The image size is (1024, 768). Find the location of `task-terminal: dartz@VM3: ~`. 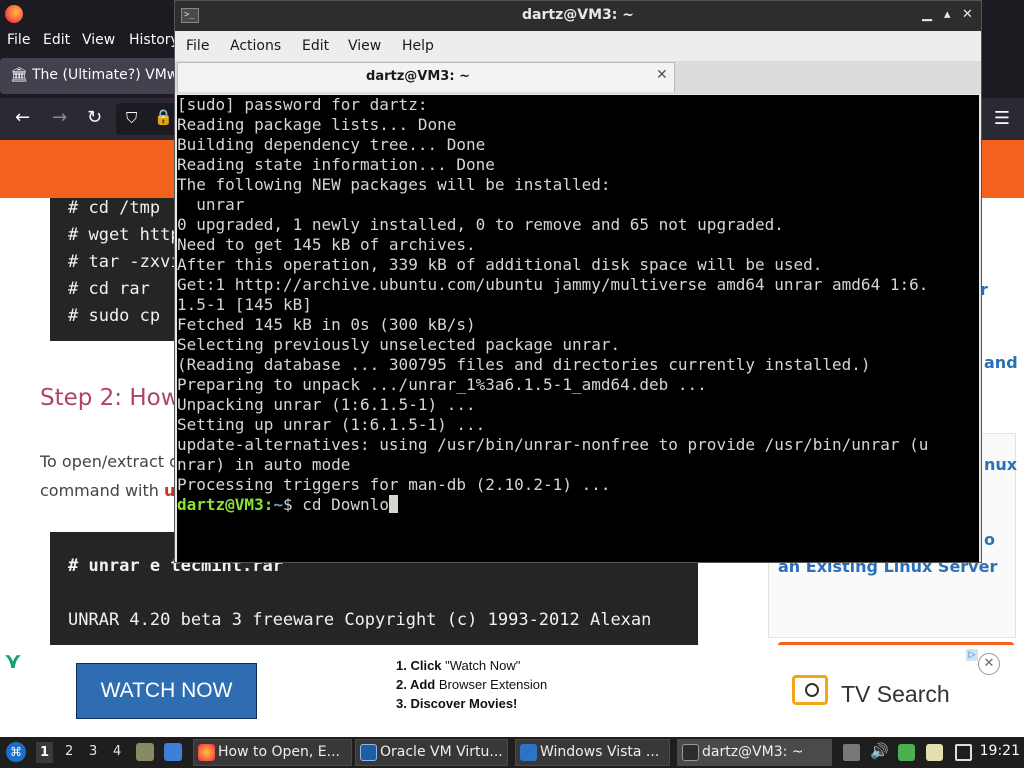

task-terminal: dartz@VM3: ~ is located at coordinates (754, 752).